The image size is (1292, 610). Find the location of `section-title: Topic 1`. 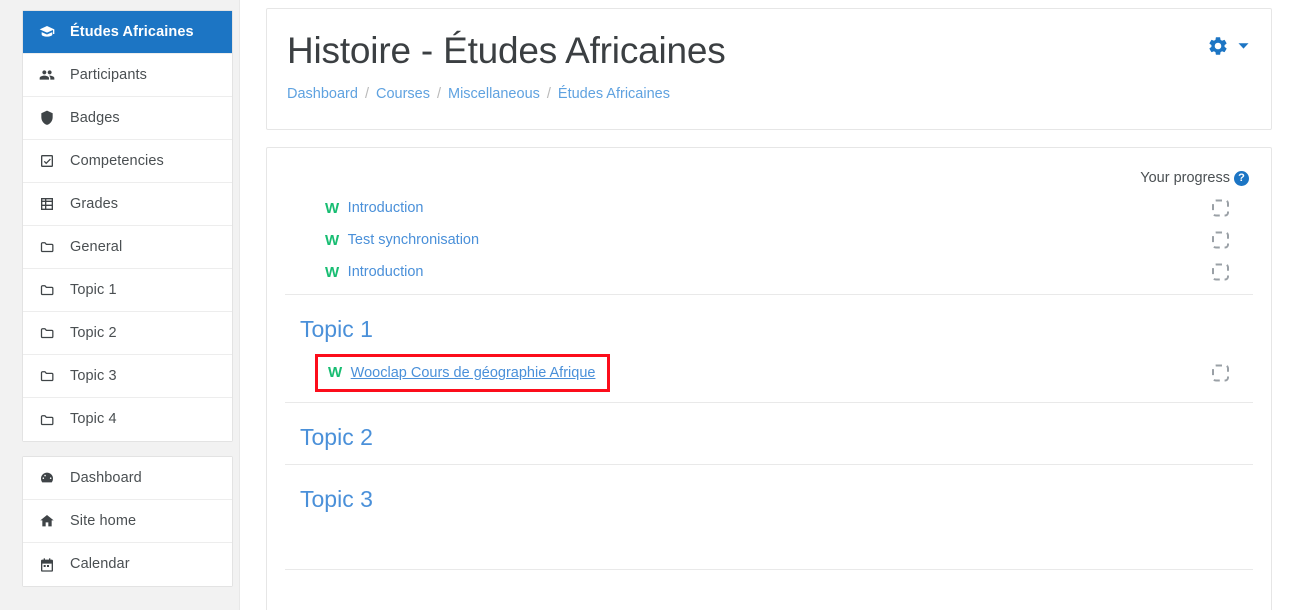

section-title: Topic 1 is located at coordinates (320, 322).